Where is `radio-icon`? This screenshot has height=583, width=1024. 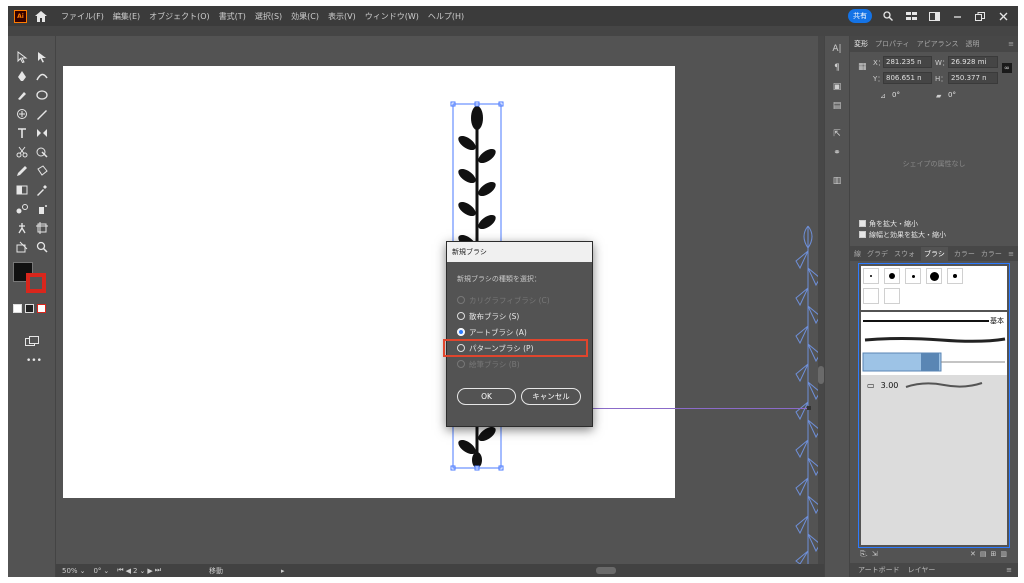
radio-icon is located at coordinates (461, 316).